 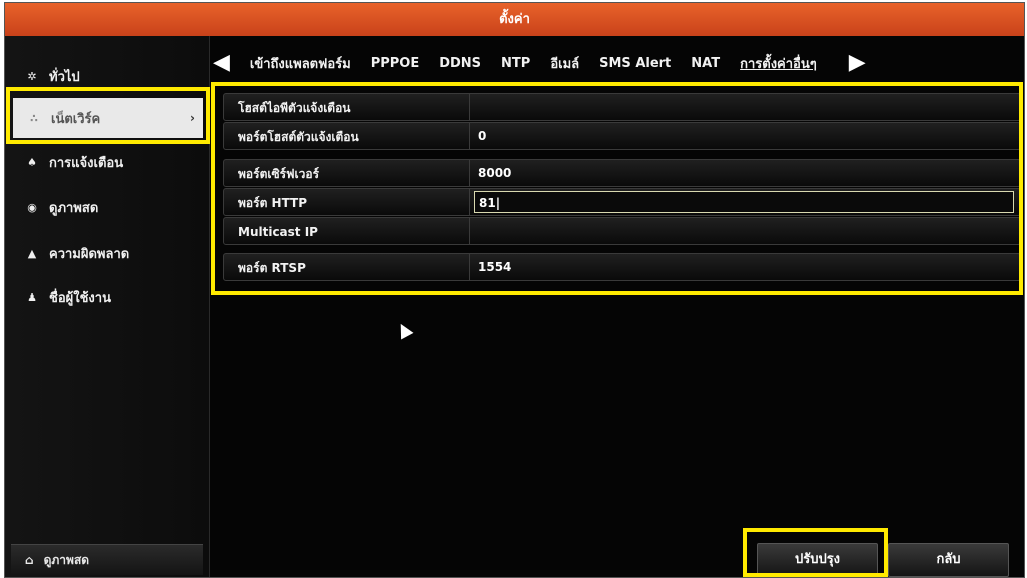 What do you see at coordinates (32, 76) in the screenshot?
I see `gear-icon: ✲` at bounding box center [32, 76].